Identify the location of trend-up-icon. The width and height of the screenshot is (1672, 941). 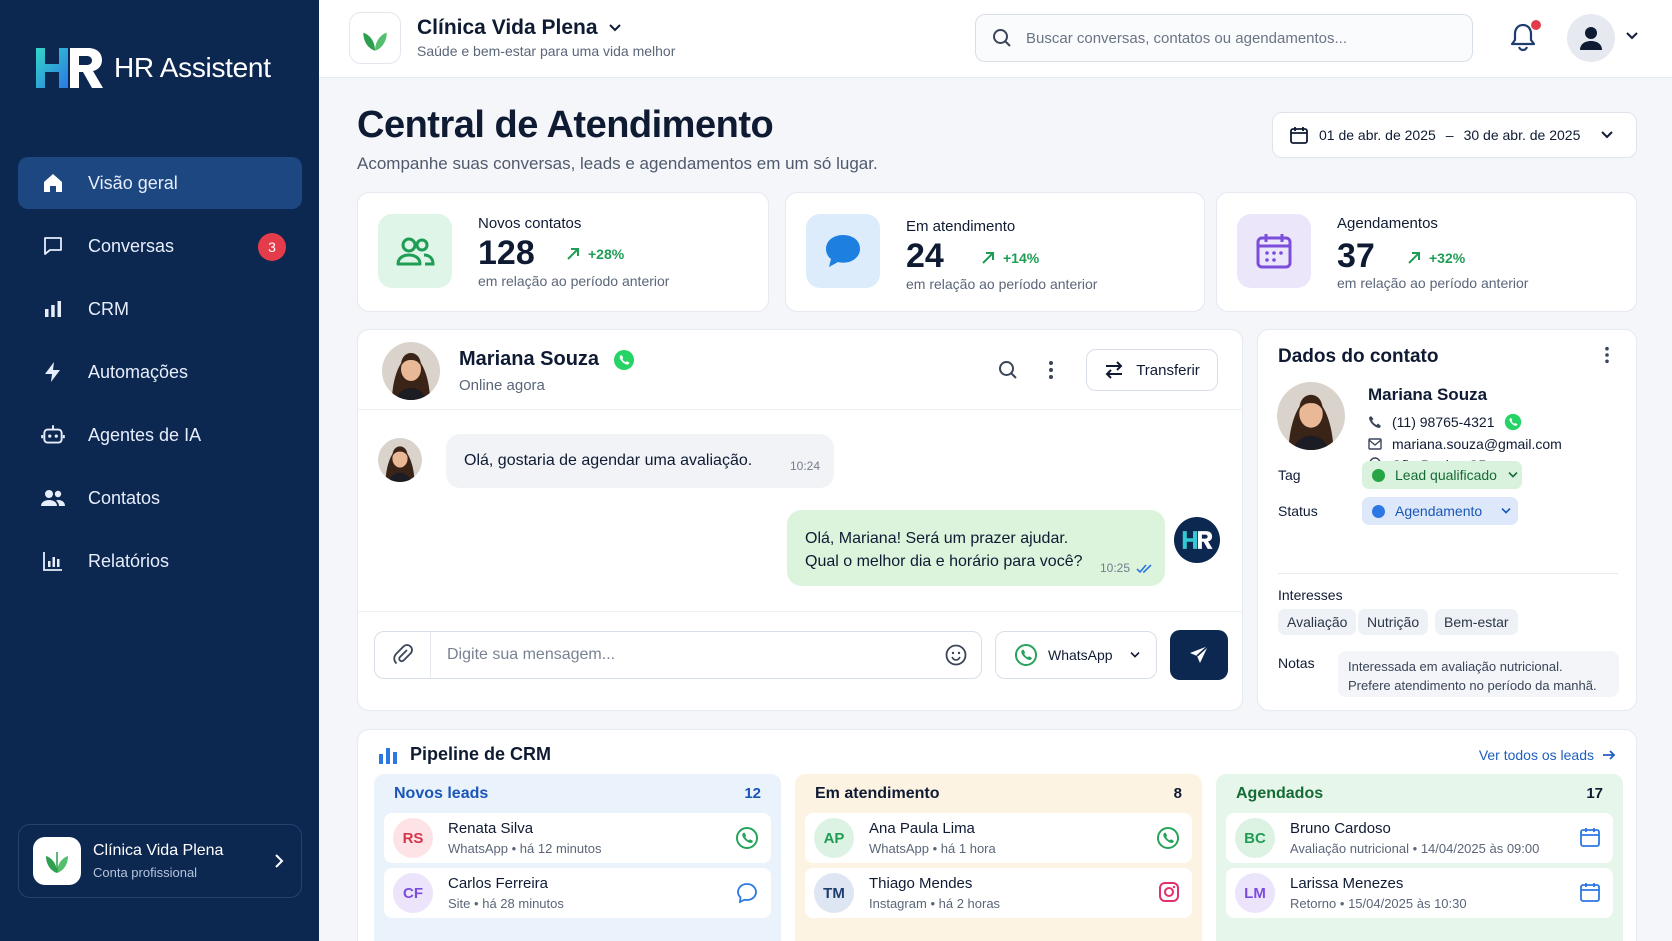
(1414, 258).